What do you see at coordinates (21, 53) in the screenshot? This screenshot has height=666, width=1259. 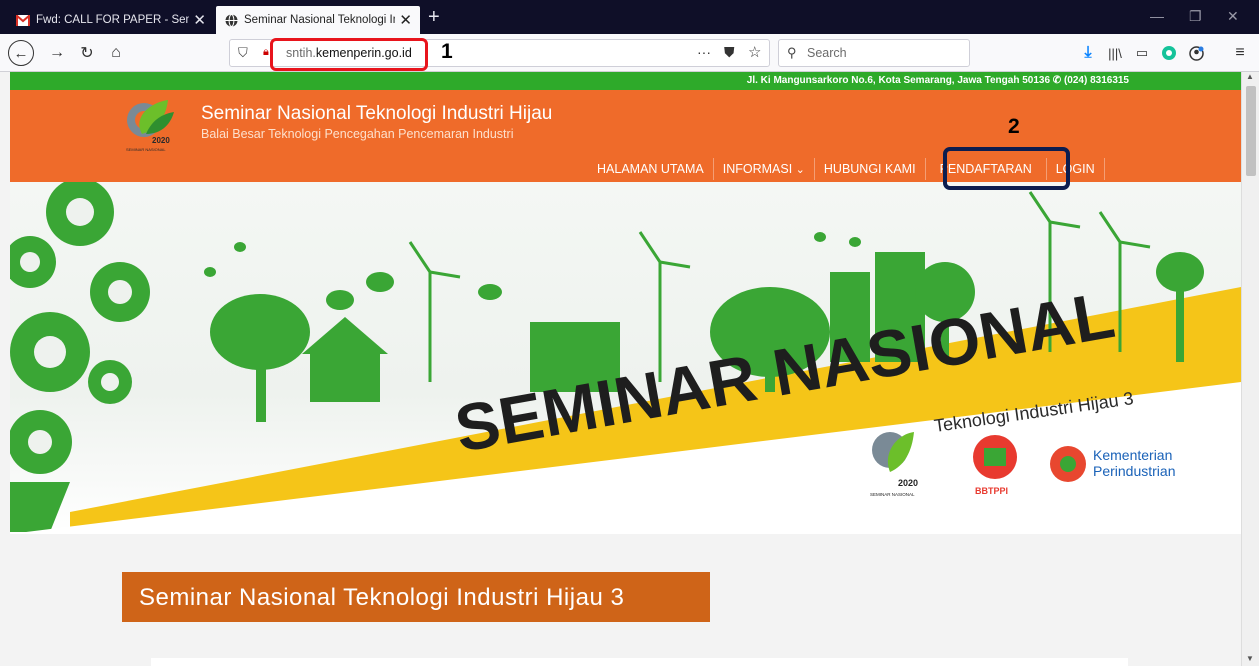 I see `back-icon: ←` at bounding box center [21, 53].